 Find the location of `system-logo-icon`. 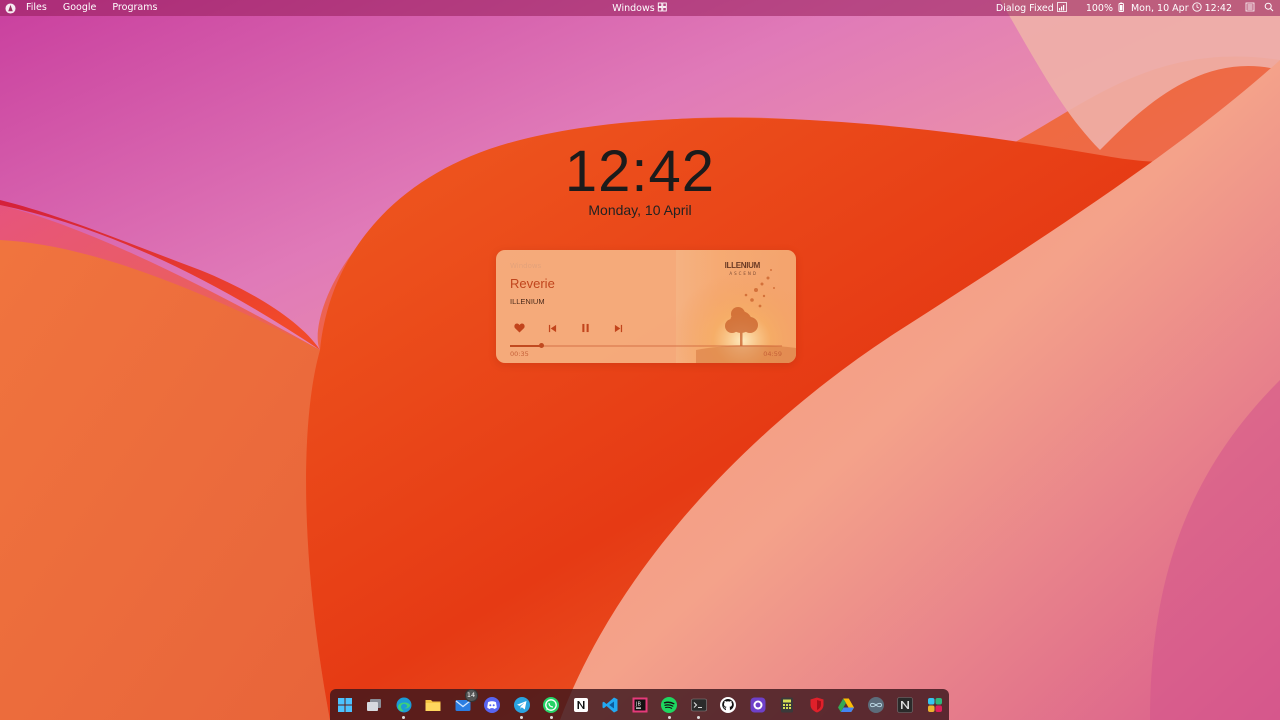

system-logo-icon is located at coordinates (10, 8).